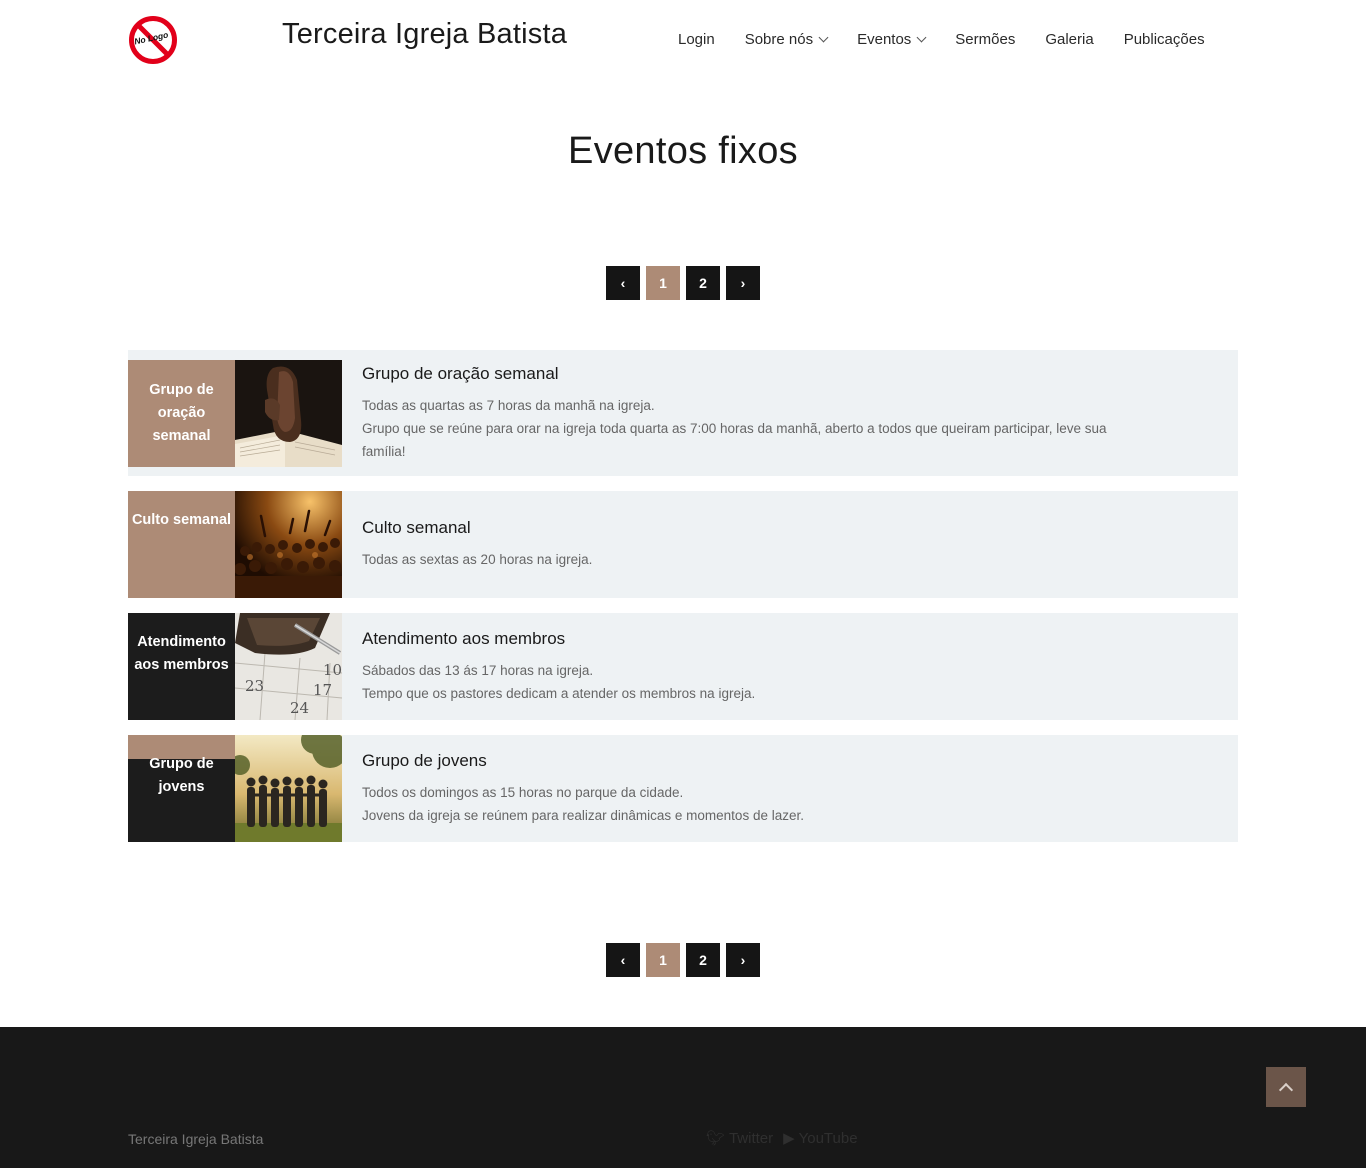  I want to click on nav-publicacoes: Publicações, so click(1164, 39).